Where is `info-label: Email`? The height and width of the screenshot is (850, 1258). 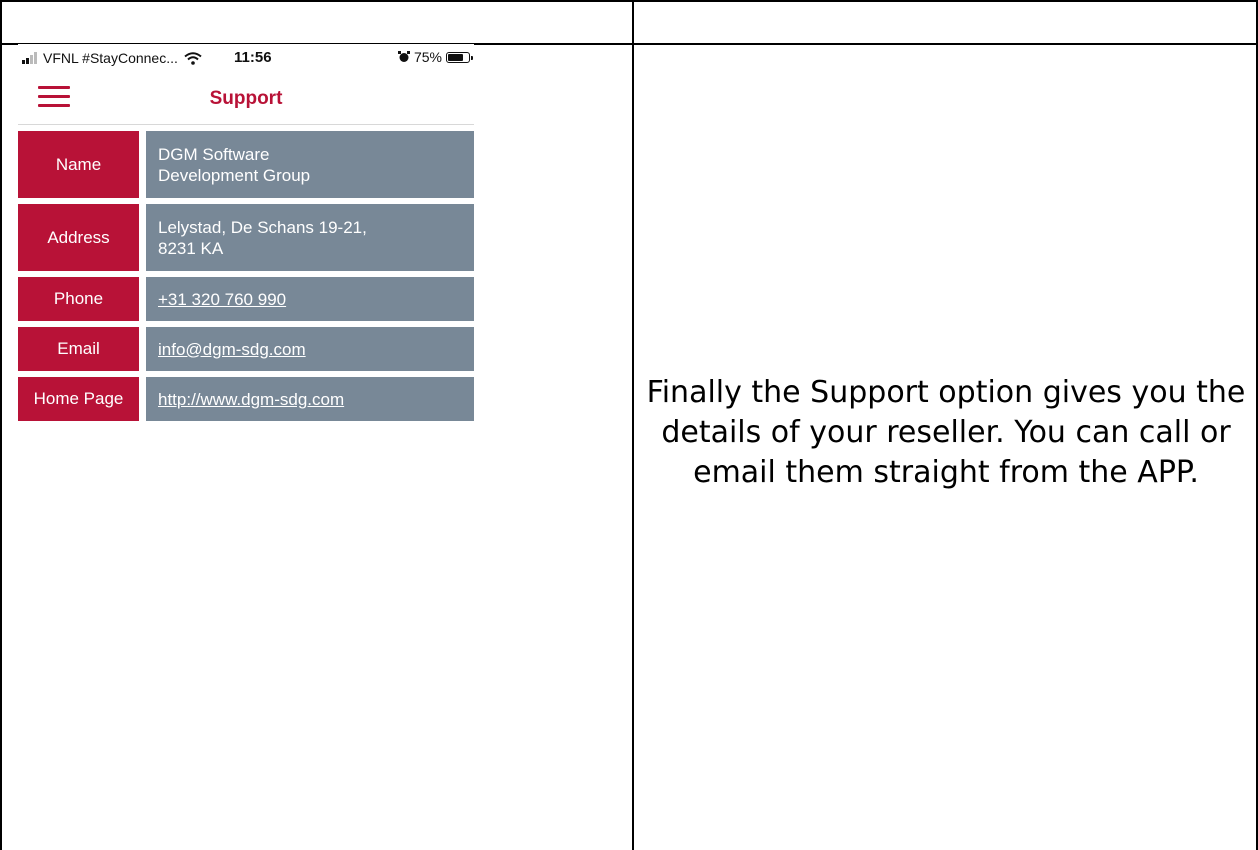
info-label: Email is located at coordinates (78, 349).